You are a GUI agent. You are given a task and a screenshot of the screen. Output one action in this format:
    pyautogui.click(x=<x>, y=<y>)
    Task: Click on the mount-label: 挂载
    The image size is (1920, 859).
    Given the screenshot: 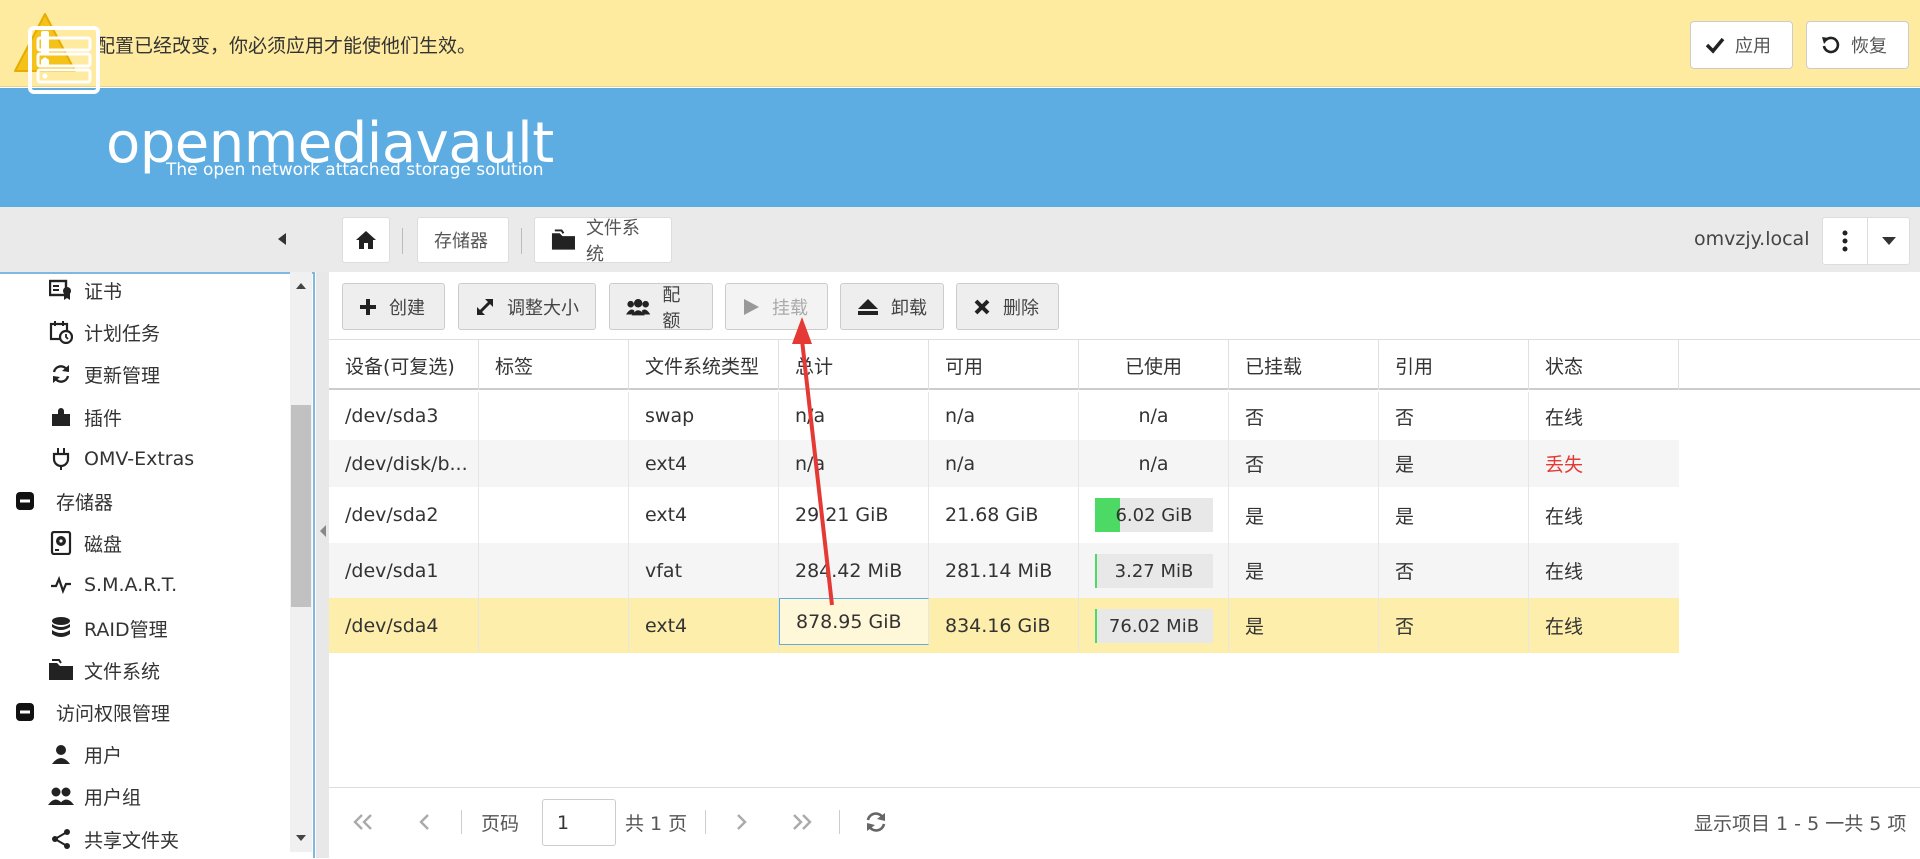 What is the action you would take?
    pyautogui.click(x=790, y=308)
    